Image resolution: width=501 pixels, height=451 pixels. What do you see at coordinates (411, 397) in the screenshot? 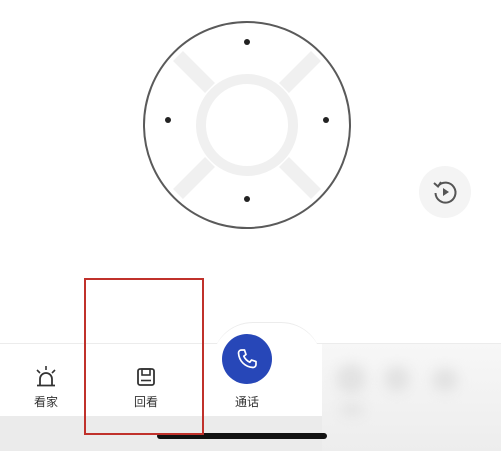
I see `blurred-region` at bounding box center [411, 397].